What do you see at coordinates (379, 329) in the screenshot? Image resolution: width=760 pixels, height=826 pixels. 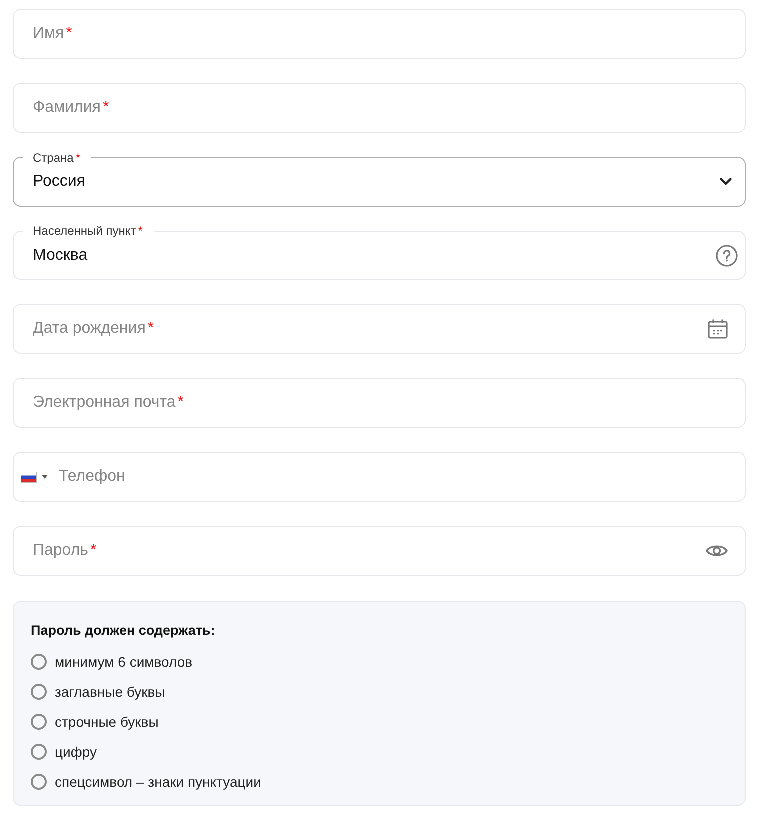 I see `date-field: Дата рождения*` at bounding box center [379, 329].